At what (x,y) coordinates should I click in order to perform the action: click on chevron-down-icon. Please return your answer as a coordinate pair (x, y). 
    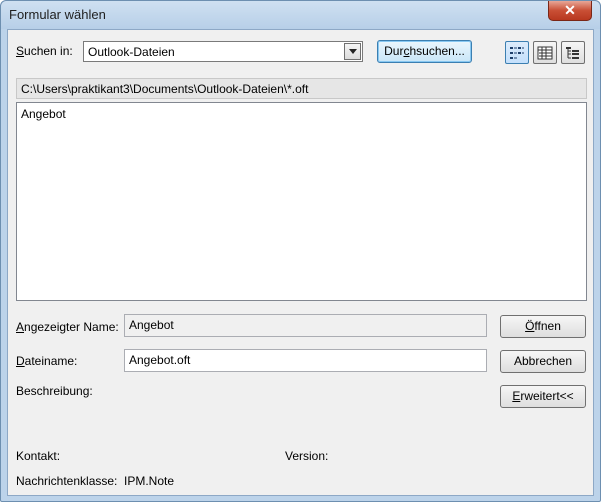
    Looking at the image, I should click on (352, 51).